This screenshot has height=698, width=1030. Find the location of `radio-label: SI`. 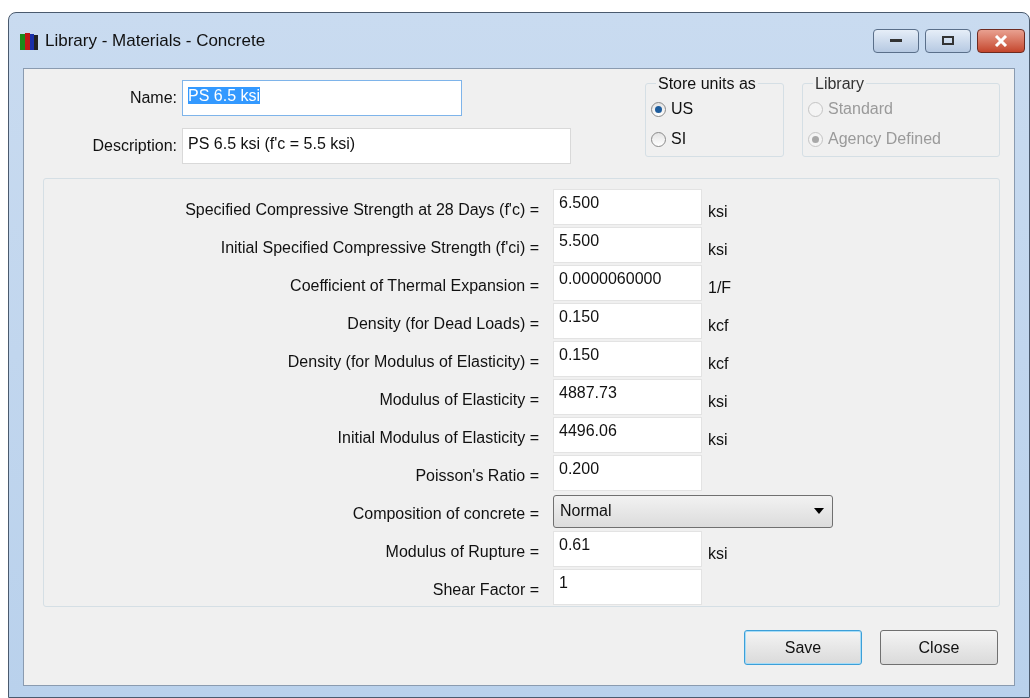

radio-label: SI is located at coordinates (679, 139).